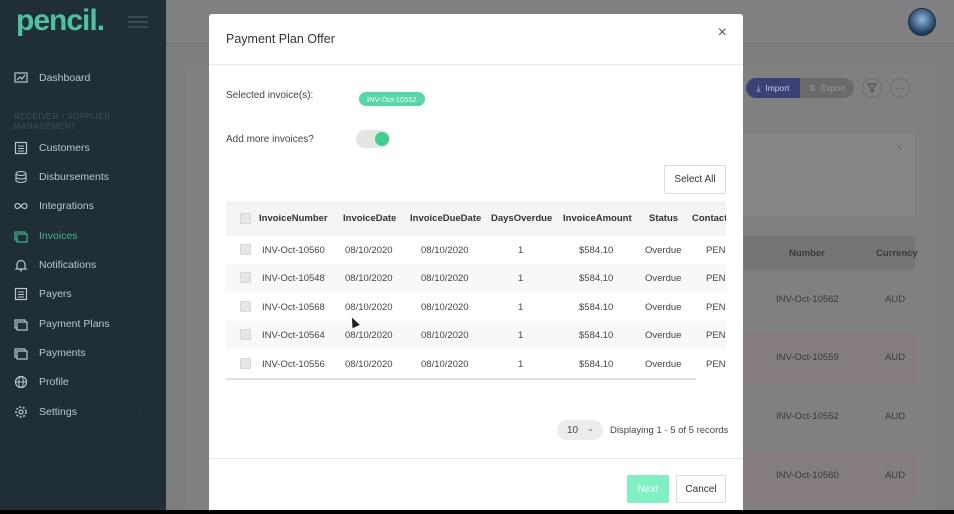 This screenshot has height=514, width=954. What do you see at coordinates (21, 353) in the screenshot?
I see `stack-icon` at bounding box center [21, 353].